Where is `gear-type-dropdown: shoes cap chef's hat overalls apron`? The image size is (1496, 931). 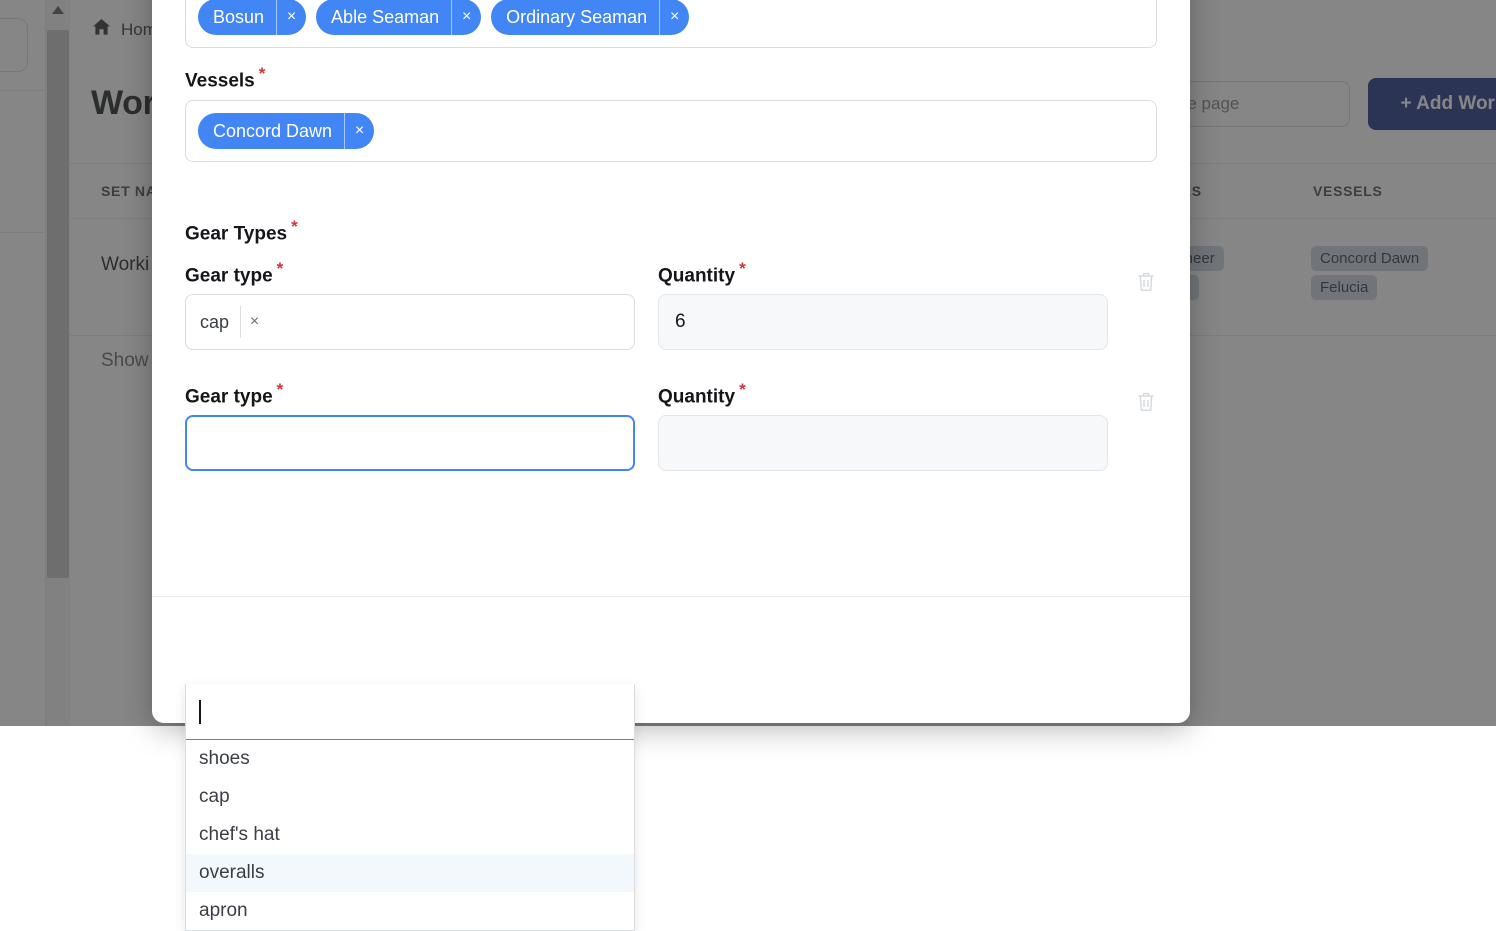 gear-type-dropdown: shoes cap chef's hat overalls apron is located at coordinates (410, 807).